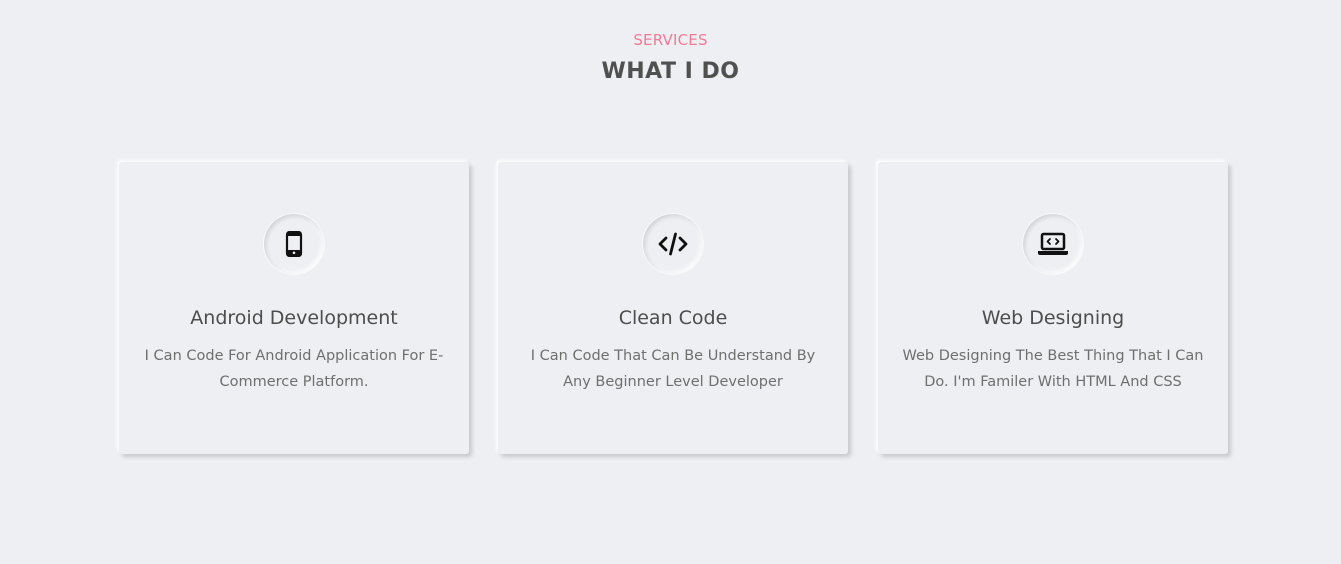 The height and width of the screenshot is (564, 1341). What do you see at coordinates (294, 318) in the screenshot?
I see `service-title: Android Development` at bounding box center [294, 318].